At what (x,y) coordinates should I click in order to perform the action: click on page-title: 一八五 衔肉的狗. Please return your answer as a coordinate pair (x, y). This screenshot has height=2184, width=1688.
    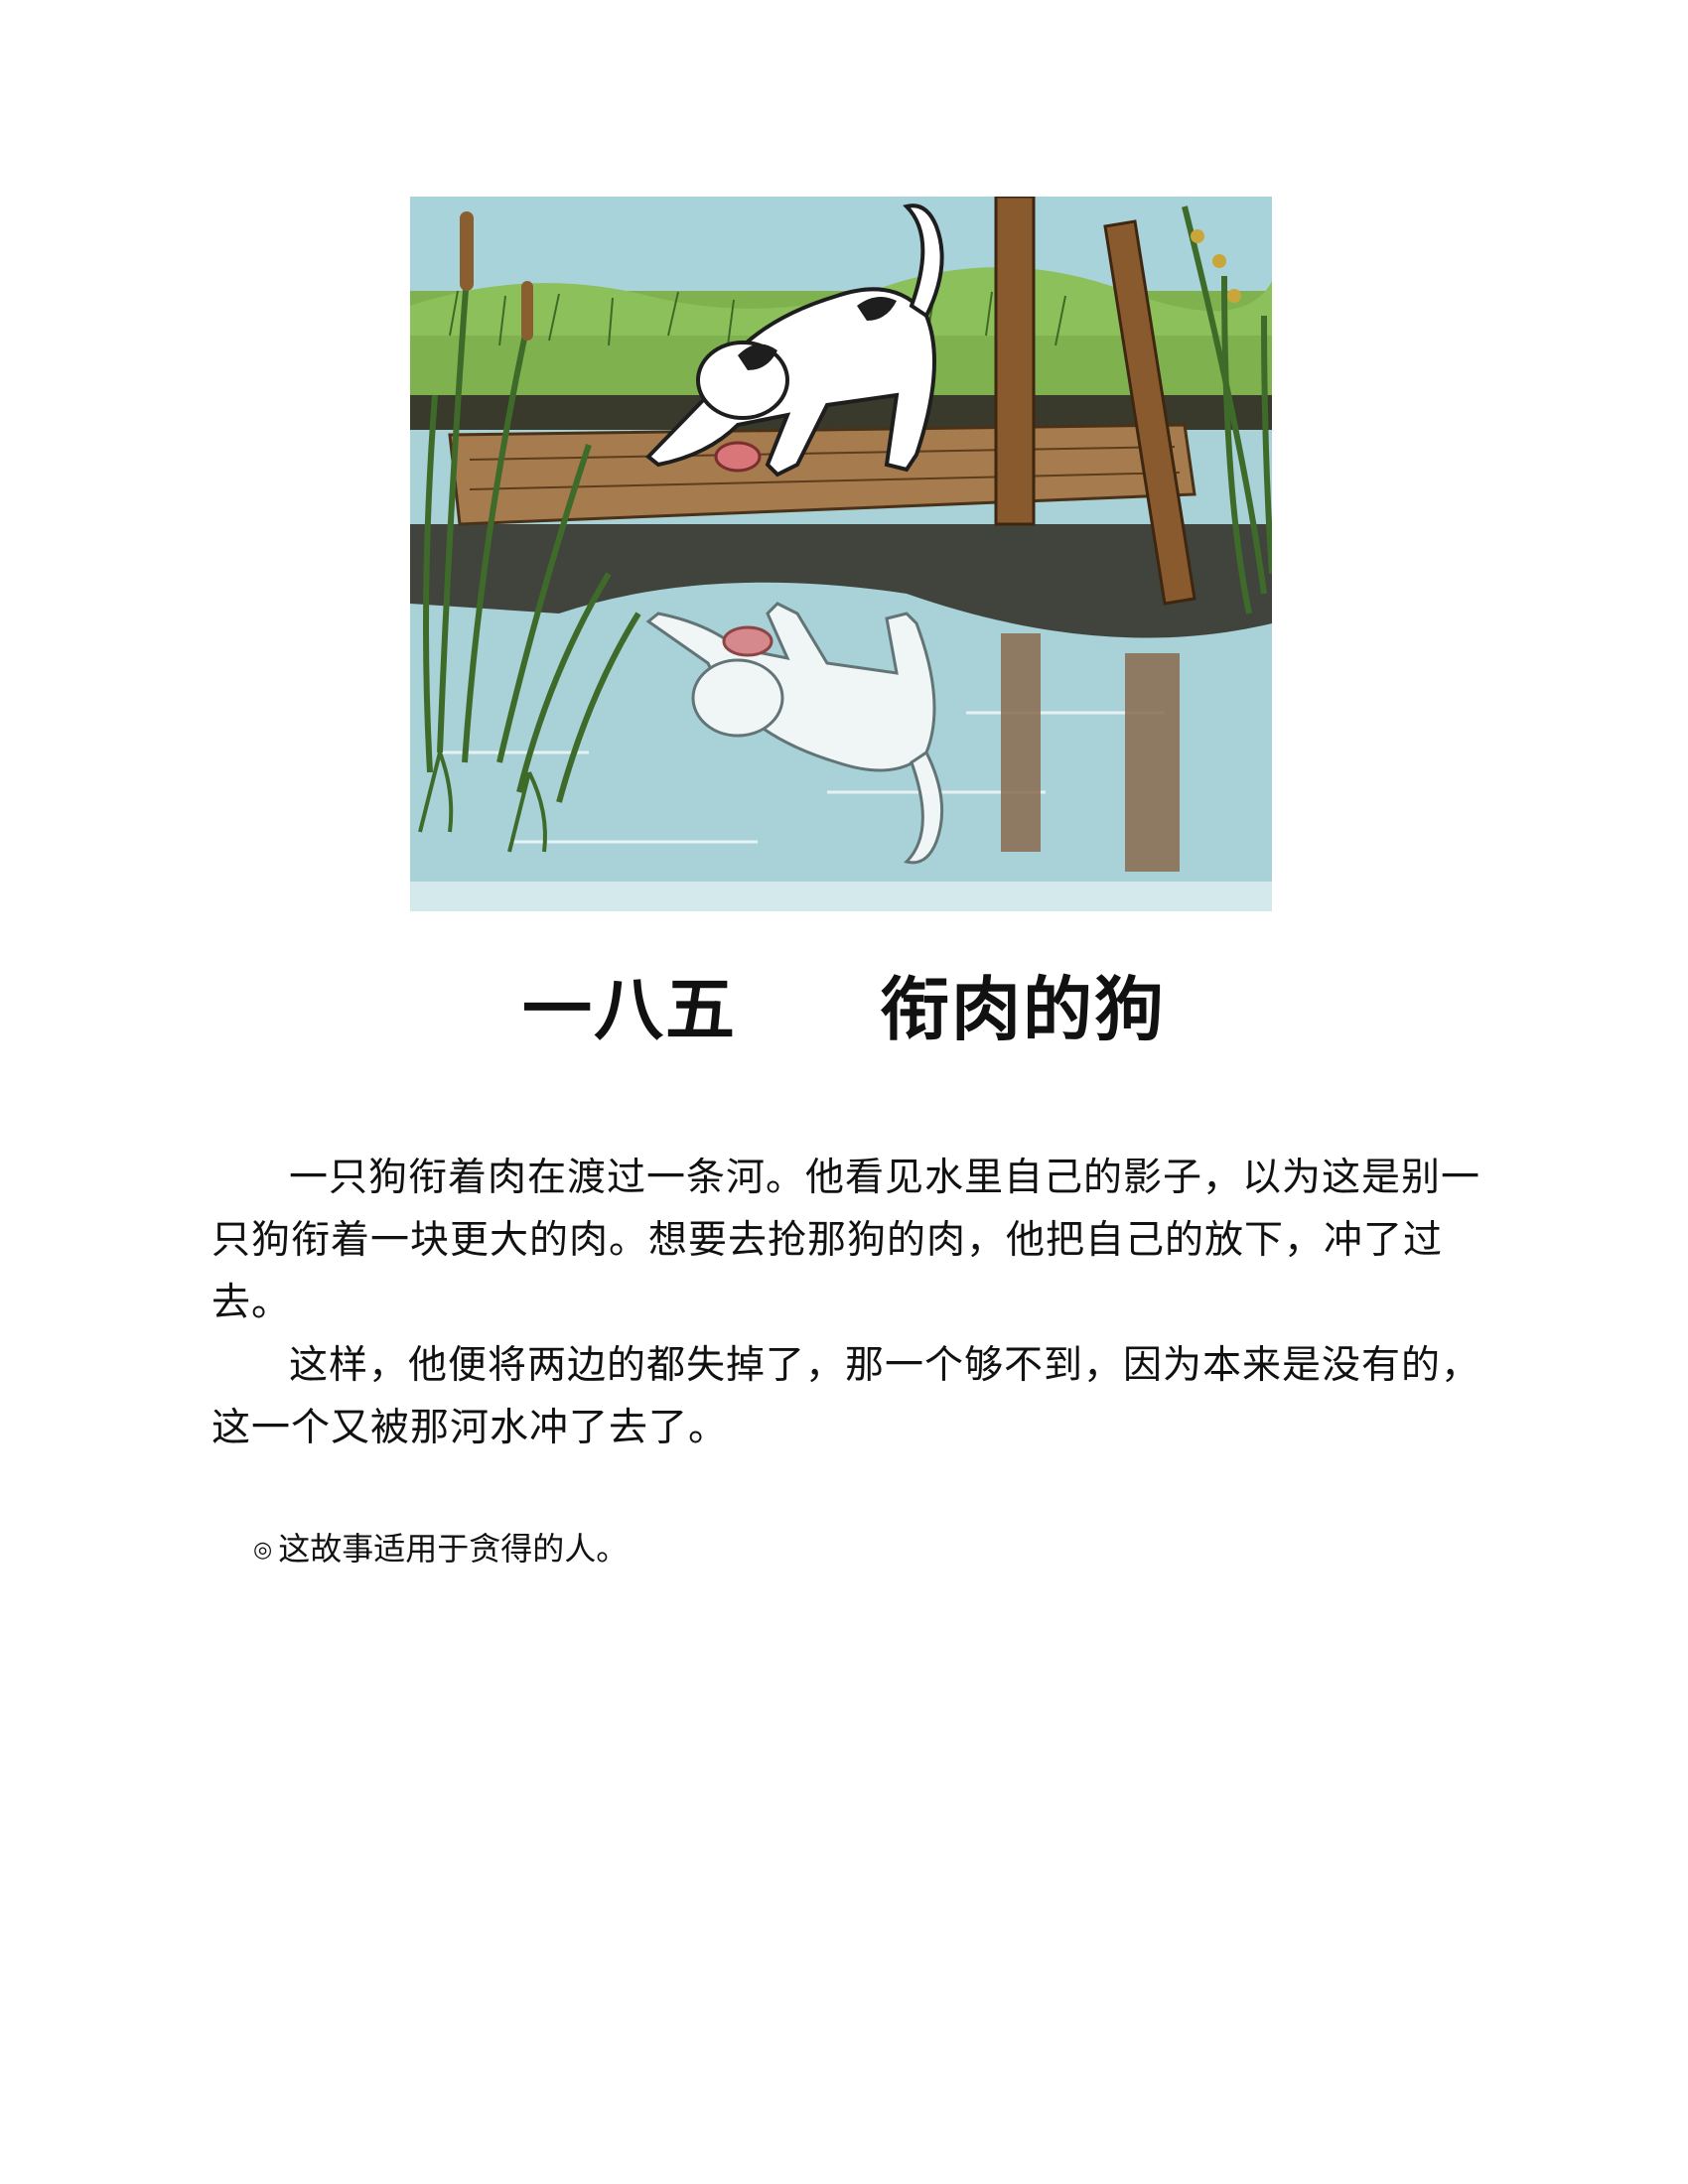
    Looking at the image, I should click on (844, 1009).